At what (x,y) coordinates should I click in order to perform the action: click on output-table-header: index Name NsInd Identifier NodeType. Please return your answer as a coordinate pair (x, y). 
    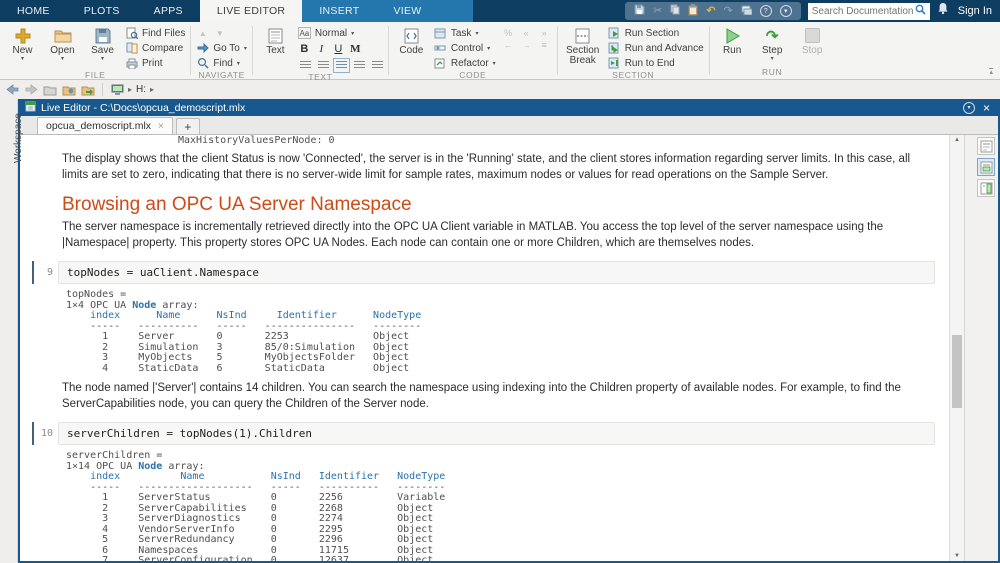
    Looking at the image, I should click on (256, 476).